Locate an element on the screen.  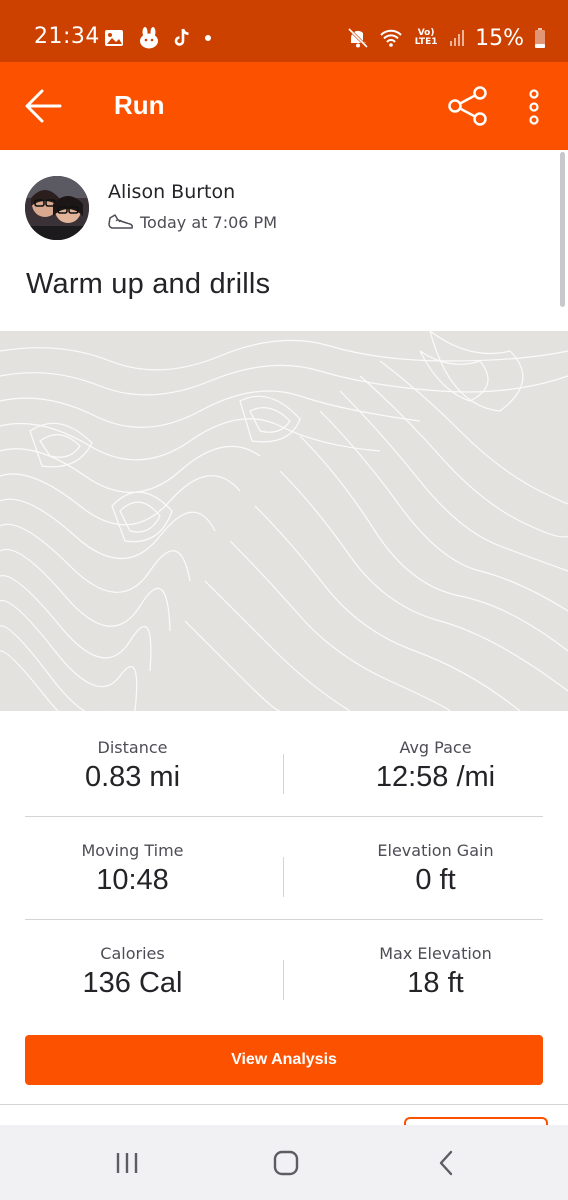
recents-button is located at coordinates (127, 1163).